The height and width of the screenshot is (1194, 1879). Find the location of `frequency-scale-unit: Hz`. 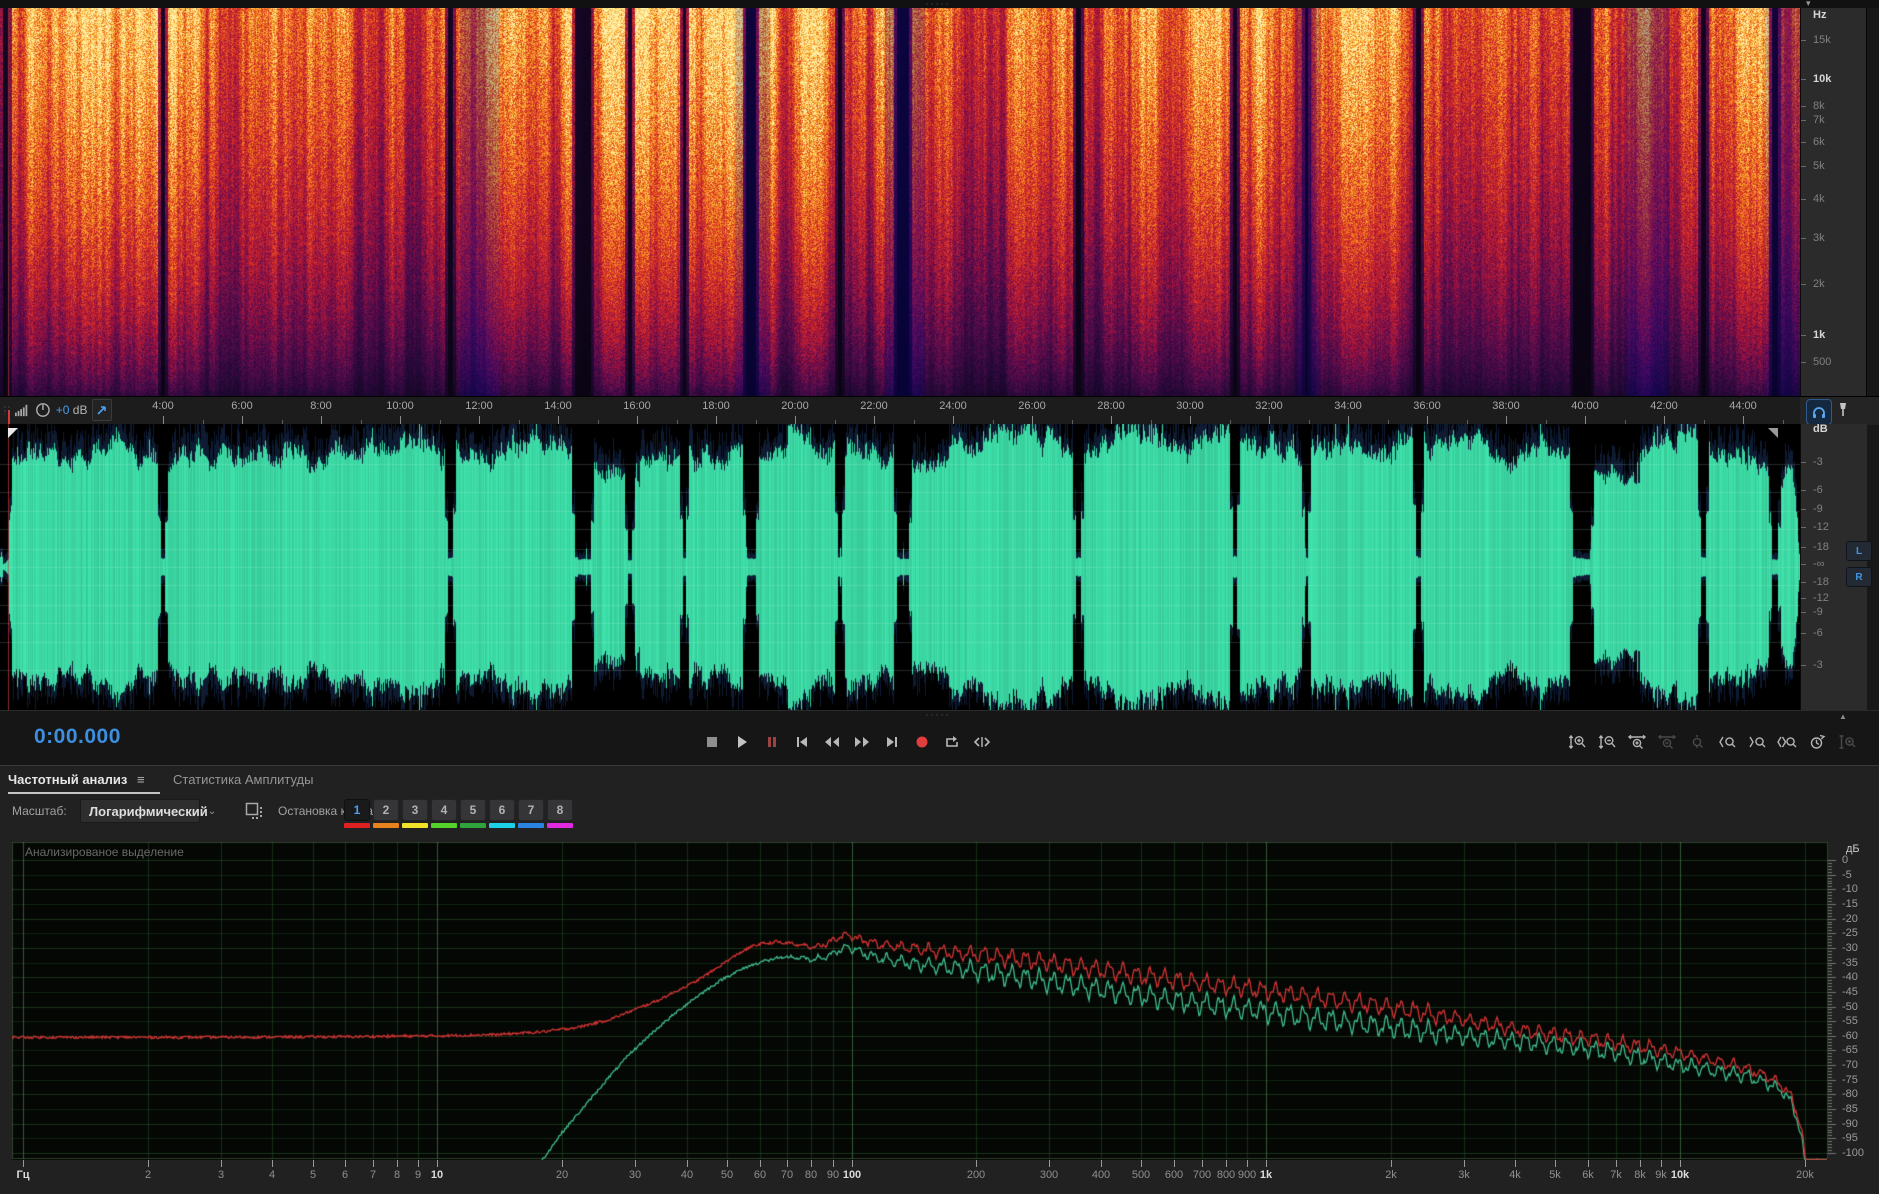

frequency-scale-unit: Hz is located at coordinates (1820, 15).